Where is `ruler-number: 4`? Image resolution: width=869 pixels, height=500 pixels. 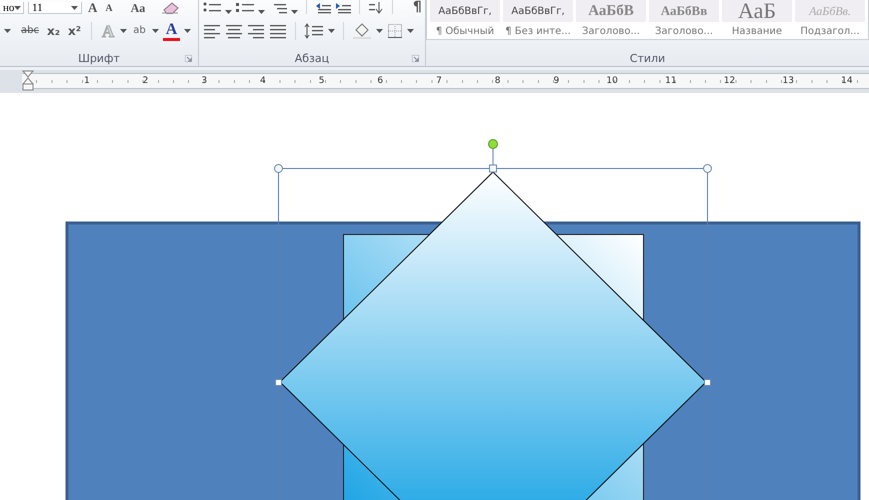
ruler-number: 4 is located at coordinates (263, 81).